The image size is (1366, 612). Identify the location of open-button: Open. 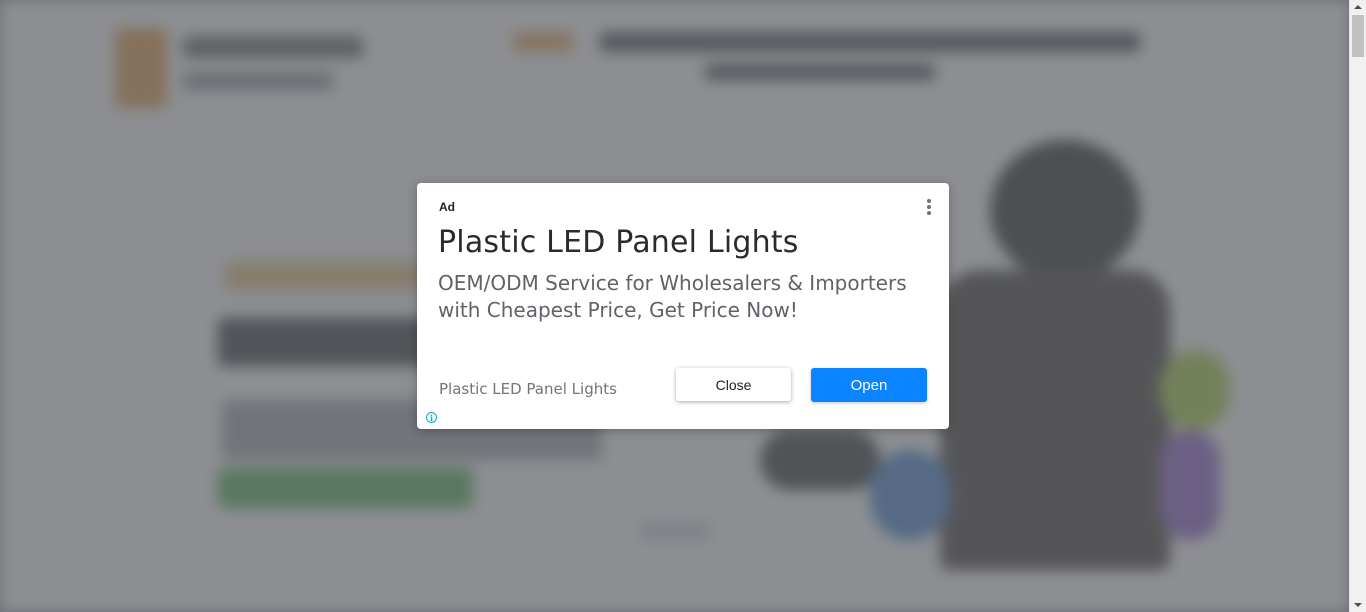
(869, 385).